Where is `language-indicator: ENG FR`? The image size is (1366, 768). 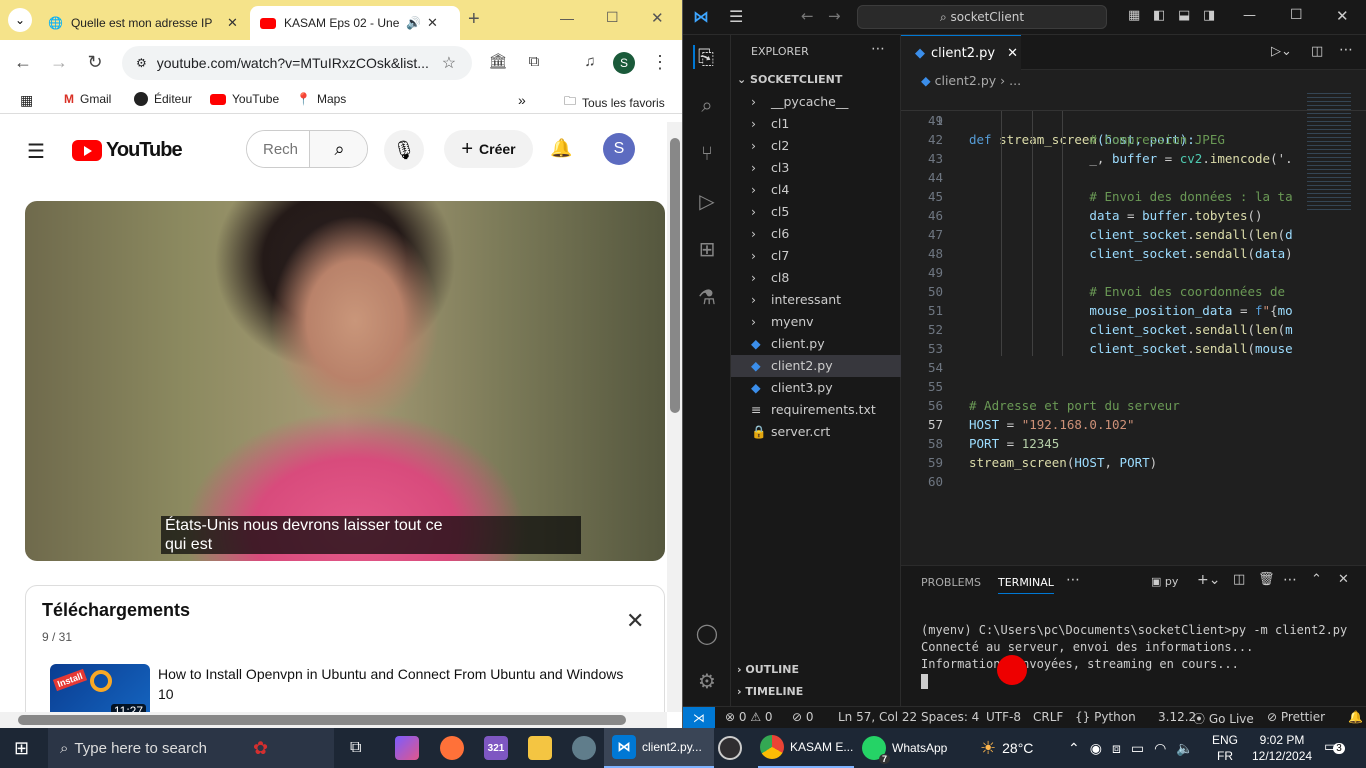 language-indicator: ENG FR is located at coordinates (1225, 748).